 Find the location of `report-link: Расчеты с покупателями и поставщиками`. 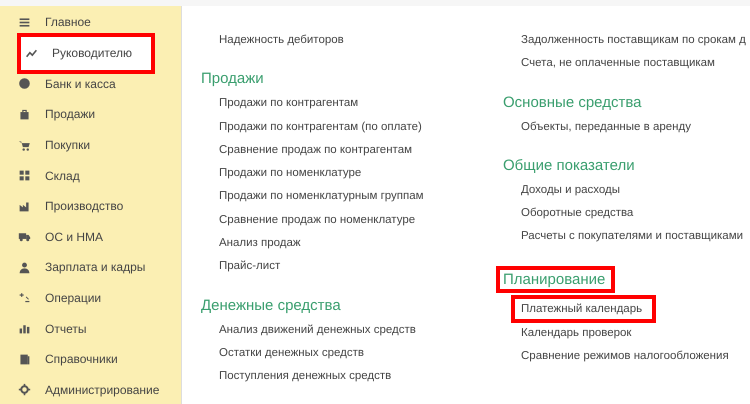

report-link: Расчеты с покупателями и поставщиками is located at coordinates (624, 240).